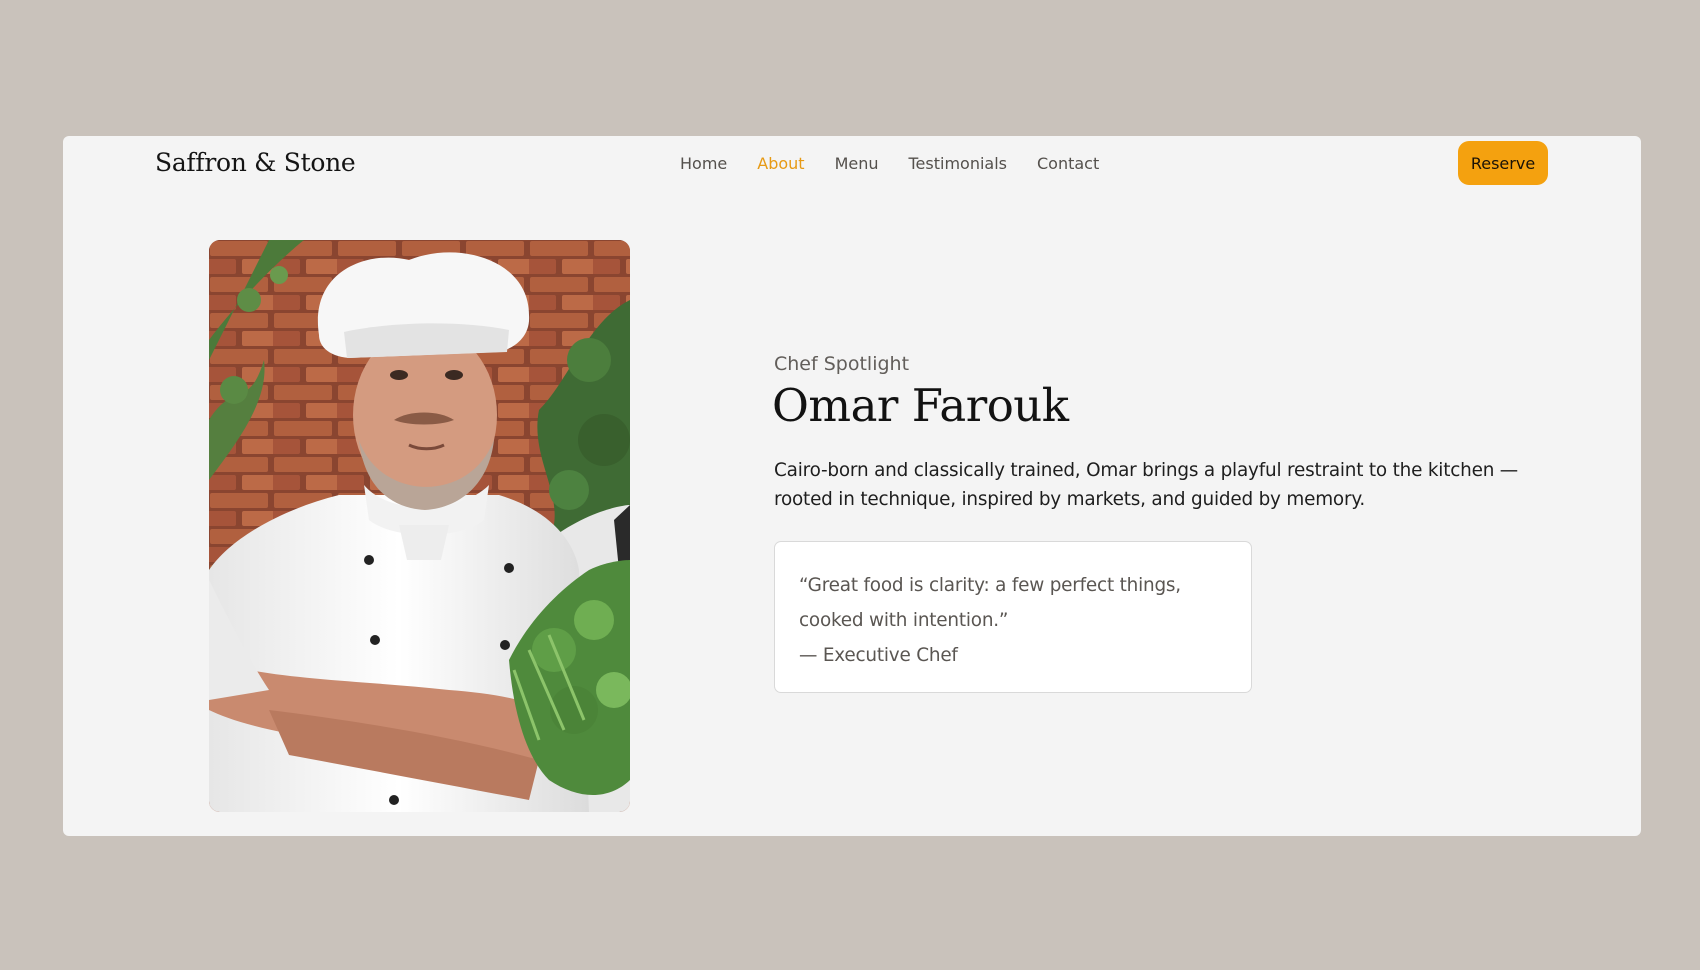 The width and height of the screenshot is (1700, 970). What do you see at coordinates (1503, 163) in the screenshot?
I see `reserve-button: Reserve` at bounding box center [1503, 163].